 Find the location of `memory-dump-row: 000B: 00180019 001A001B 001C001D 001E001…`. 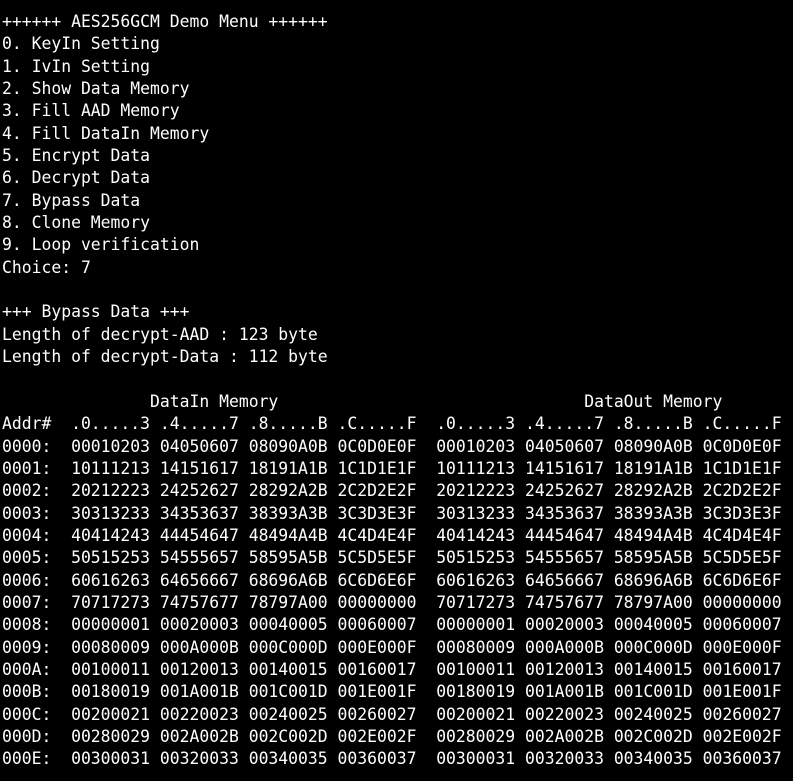

memory-dump-row: 000B: 00180019 001A001B 001C001D 001E001… is located at coordinates (392, 692).